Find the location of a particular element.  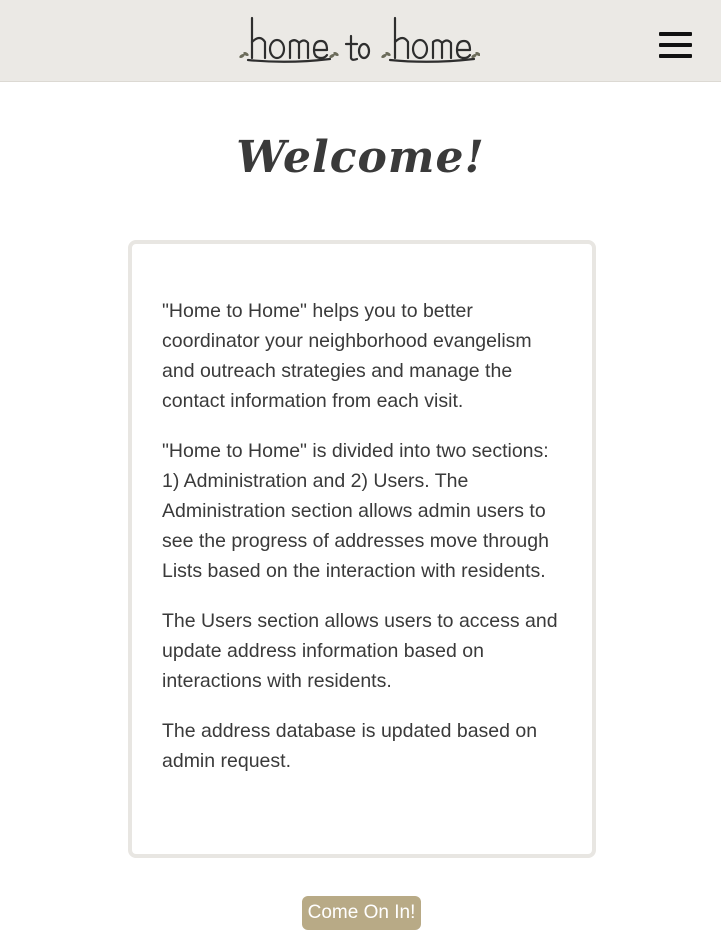

menu-bar-bottom is located at coordinates (675, 56).